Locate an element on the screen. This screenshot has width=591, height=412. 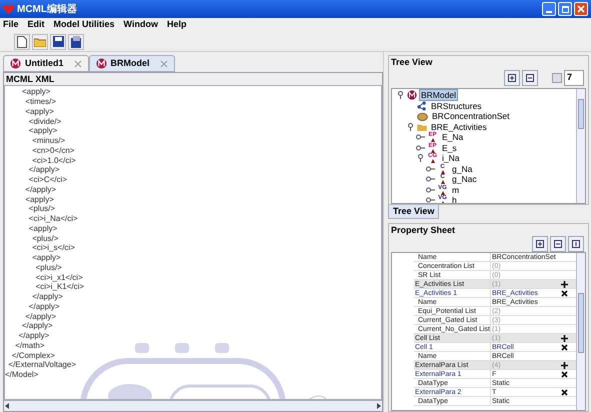
tree-item: i_Na is located at coordinates (451, 158).